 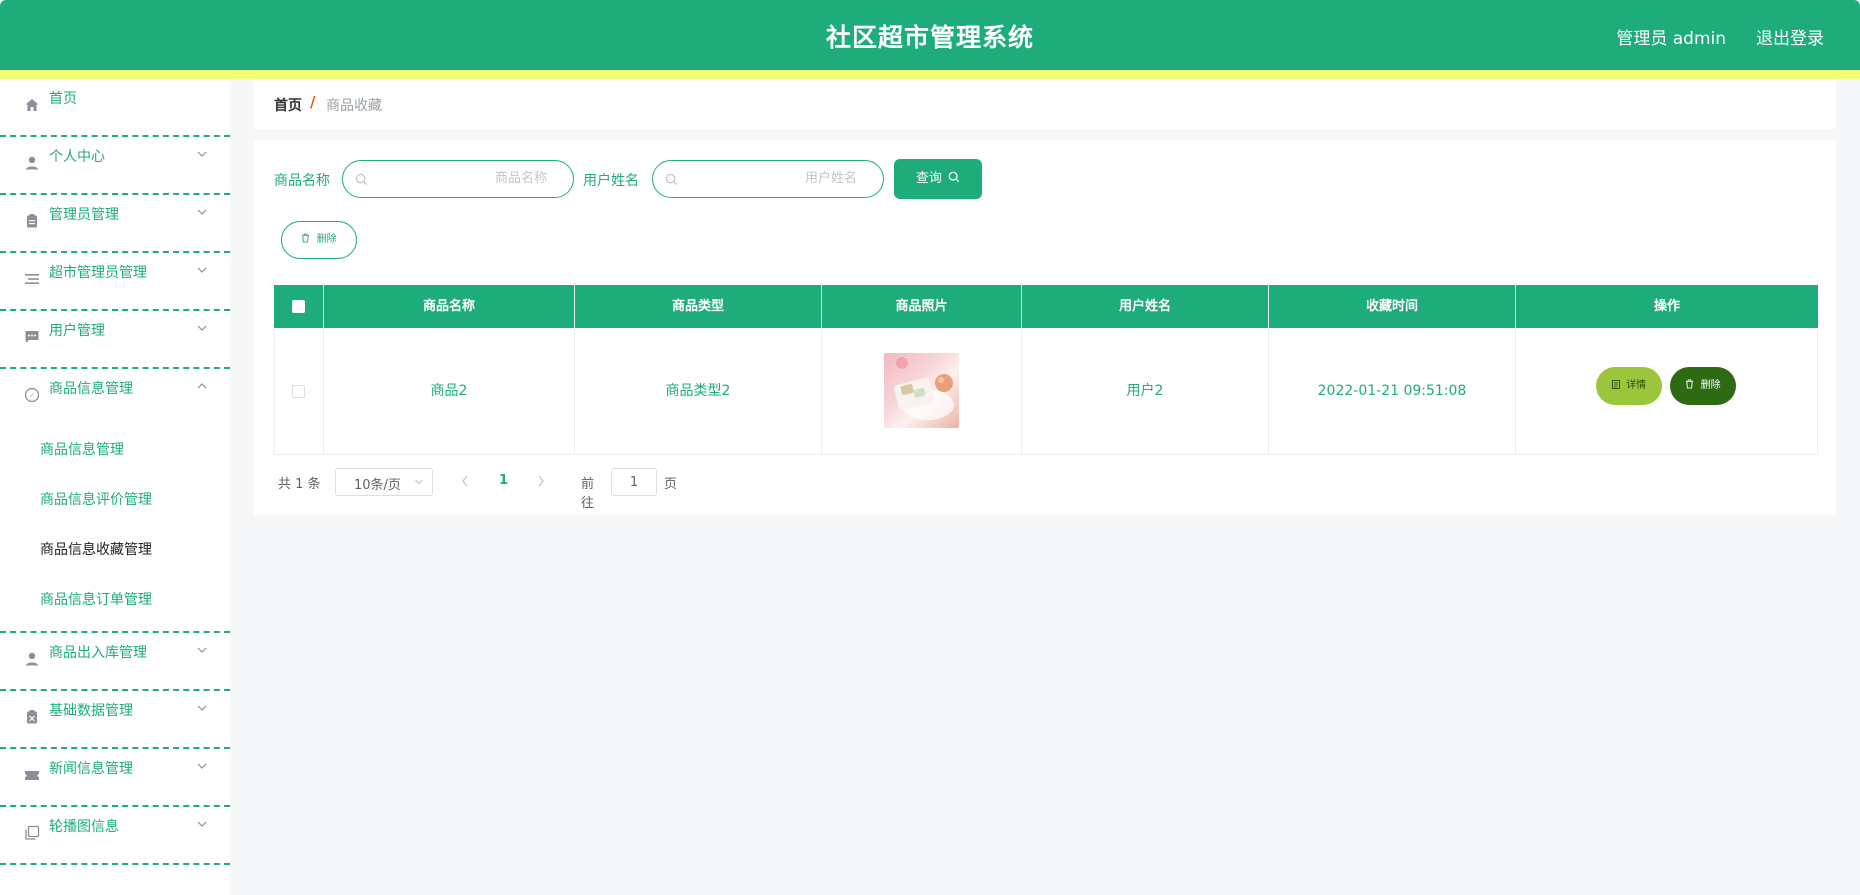 I want to click on submenu-item-goods-info: 商品信息管理, so click(x=115, y=450).